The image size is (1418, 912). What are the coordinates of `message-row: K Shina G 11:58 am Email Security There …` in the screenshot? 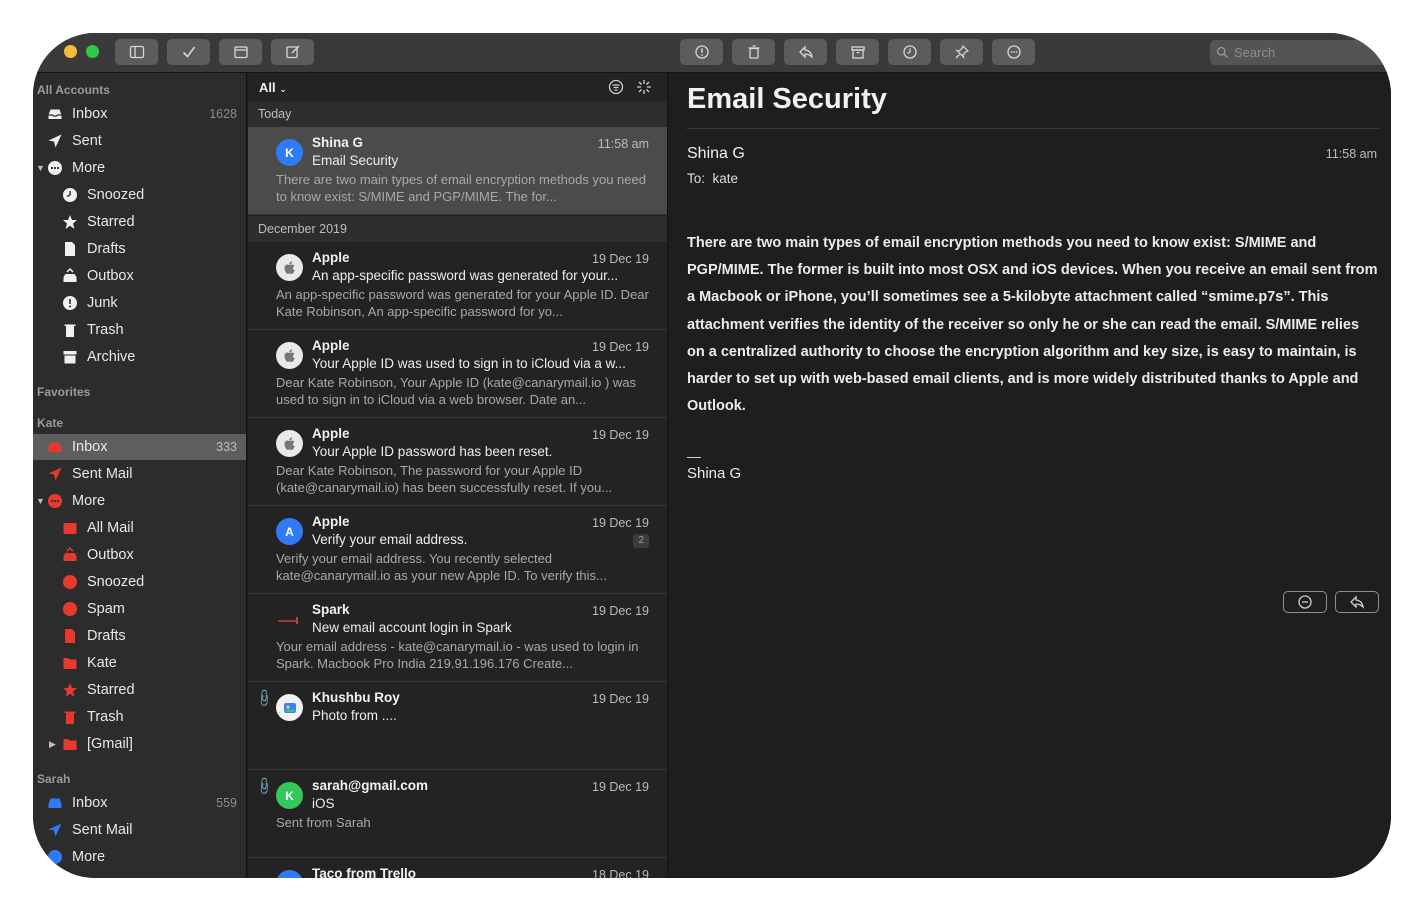 It's located at (457, 171).